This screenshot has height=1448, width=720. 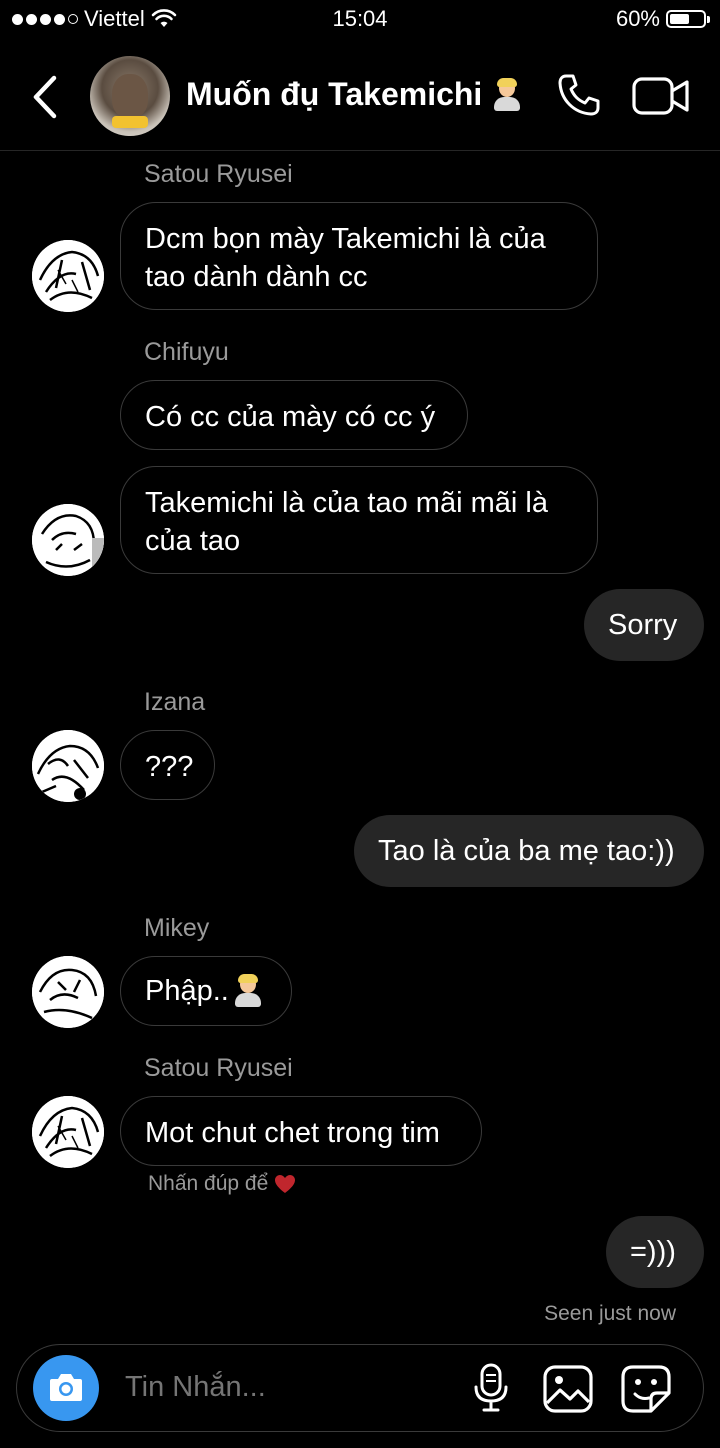 I want to click on back-chevron-icon, so click(x=46, y=97).